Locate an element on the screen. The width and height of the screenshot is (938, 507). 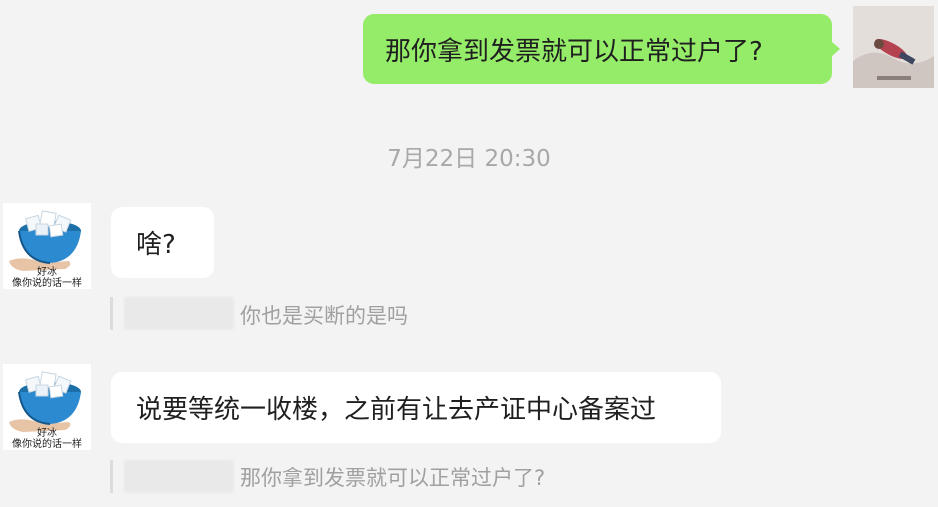
incoming-message-bubble: 说要等统一收楼，之前有让去产证中心备案过 is located at coordinates (416, 407).